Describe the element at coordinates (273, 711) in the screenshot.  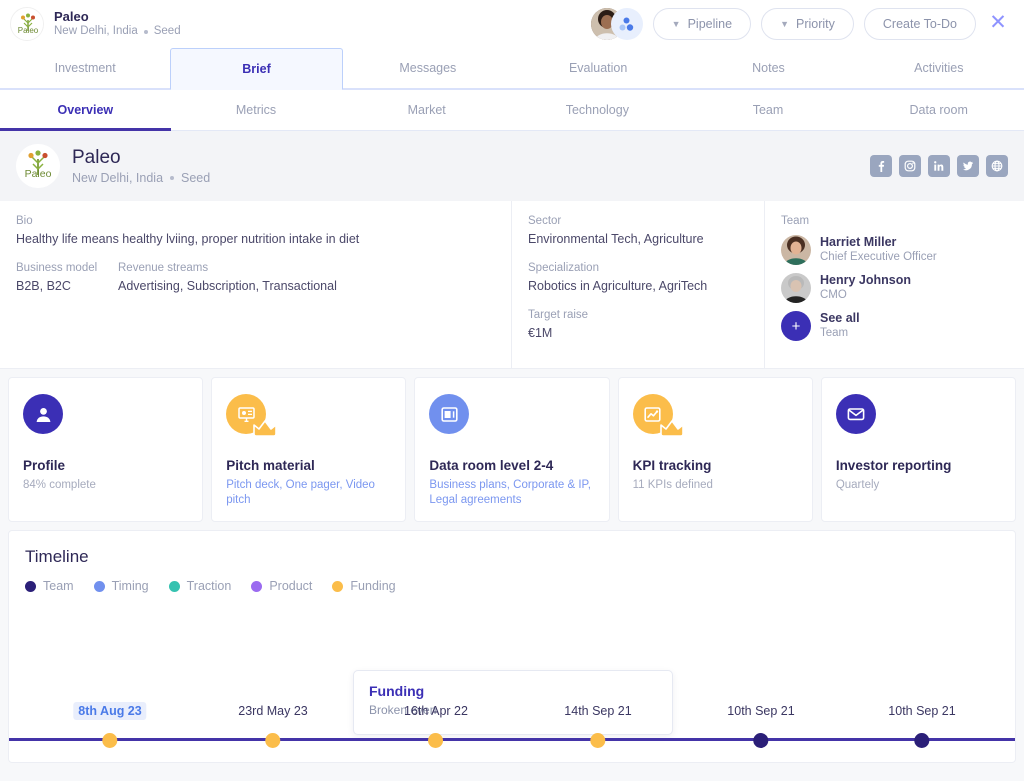
I see `timeline-event-date: 23rd May 23` at that location.